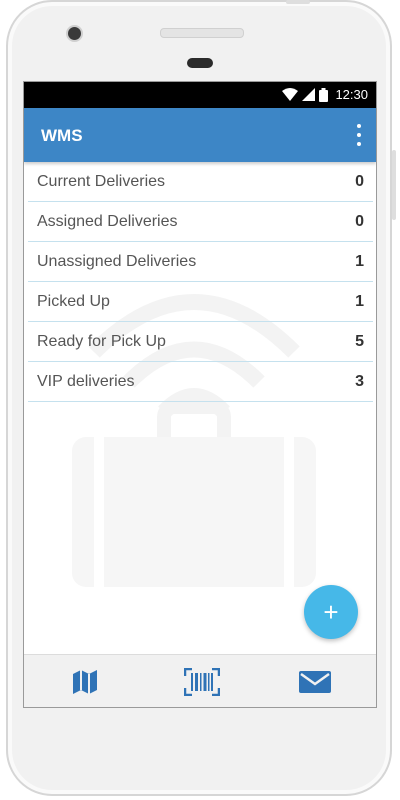 The width and height of the screenshot is (400, 800). I want to click on add-delivery-button: +, so click(331, 612).